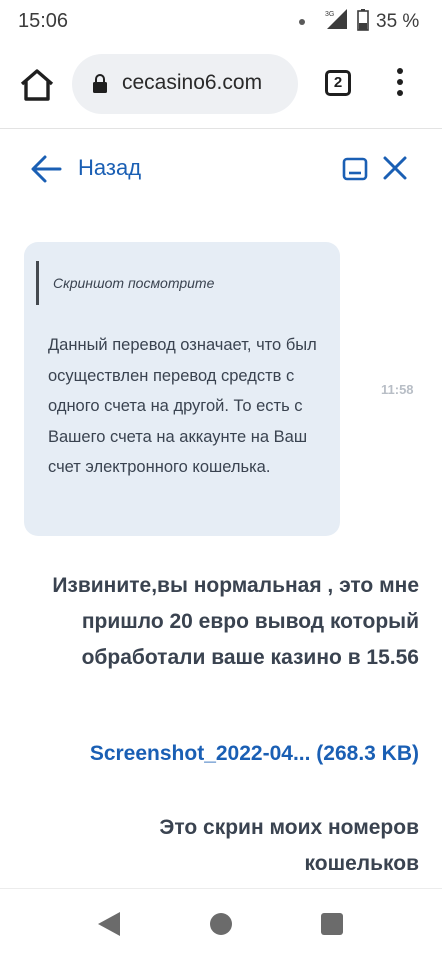  Describe the element at coordinates (207, 83) in the screenshot. I see `url-text: cecasino6.com` at that location.